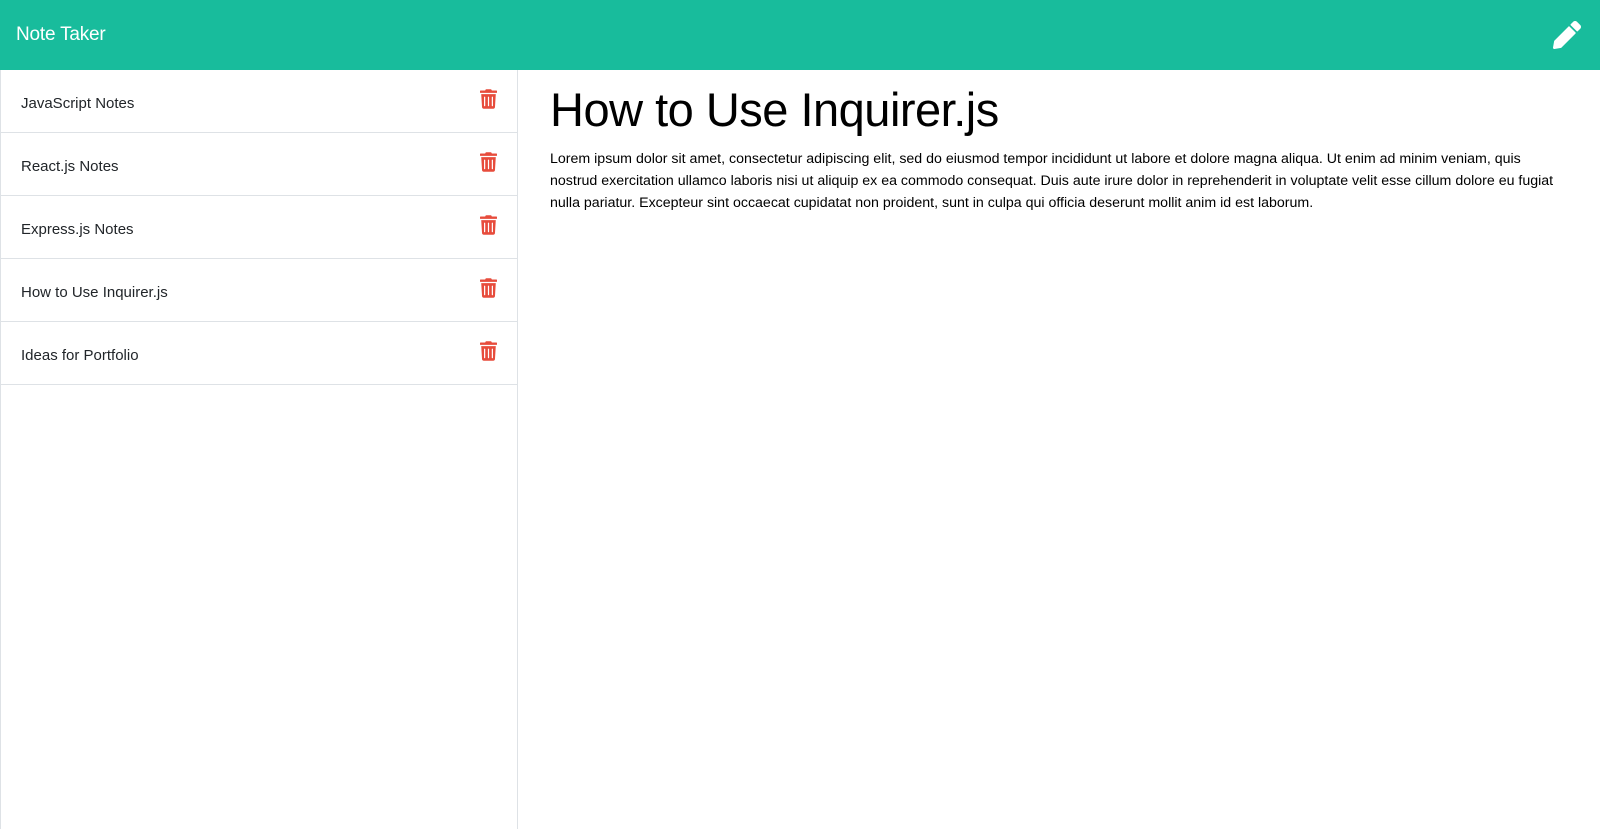 The width and height of the screenshot is (1600, 829). Describe the element at coordinates (77, 103) in the screenshot. I see `note-item-label: JavaScript Notes` at that location.